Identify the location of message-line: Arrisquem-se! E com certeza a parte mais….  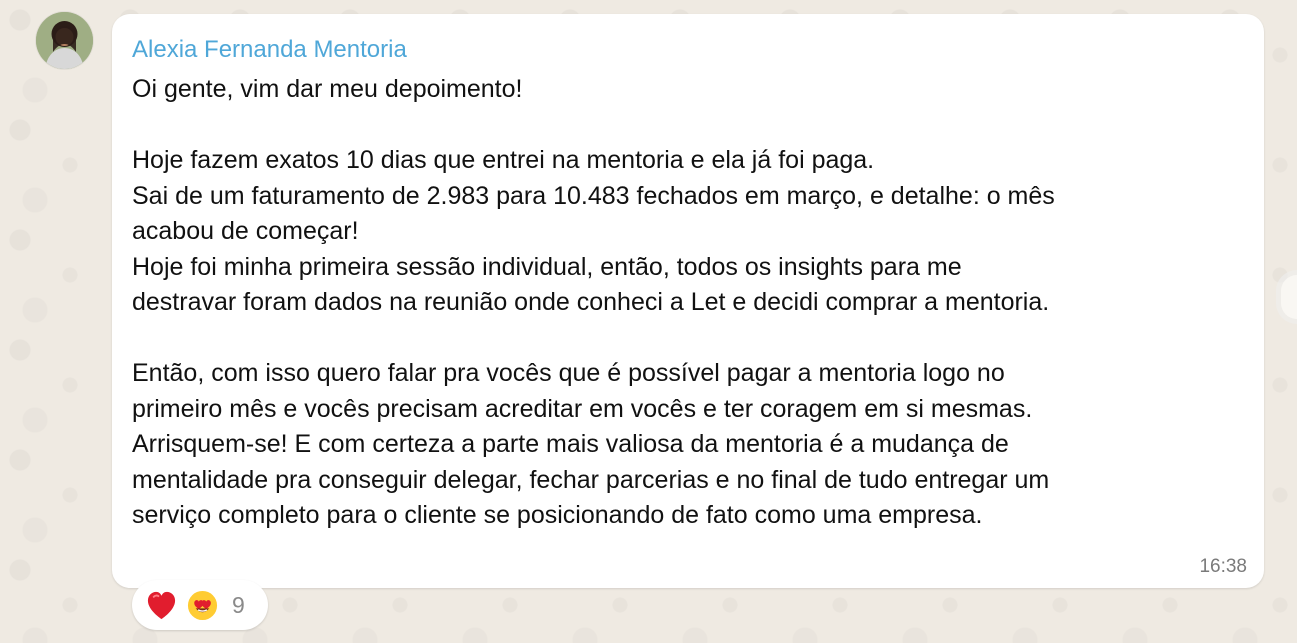
(570, 444).